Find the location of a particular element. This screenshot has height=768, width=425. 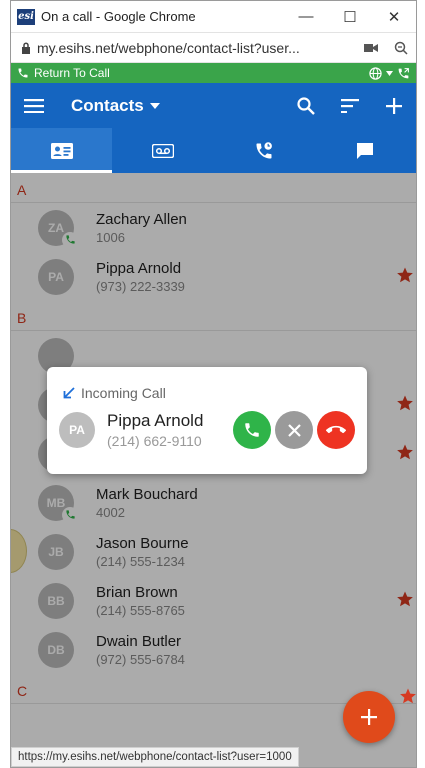

contact-number: (214) 555-1234 is located at coordinates (140, 561).